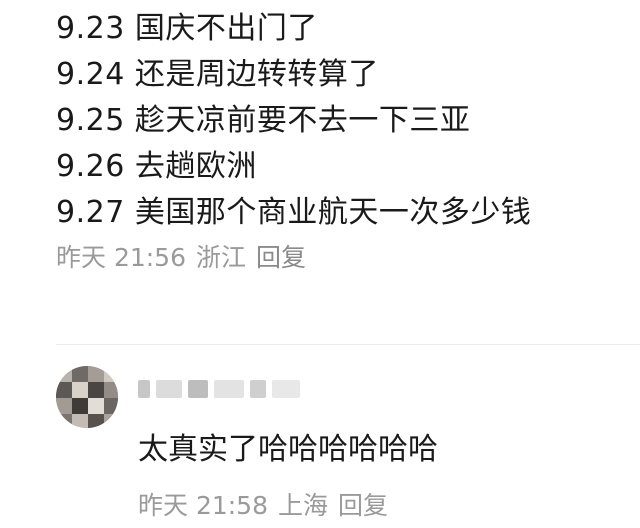 The image size is (640, 528). Describe the element at coordinates (341, 258) in the screenshot. I see `comment-meta: 昨天 21:56 浙江 回复` at that location.